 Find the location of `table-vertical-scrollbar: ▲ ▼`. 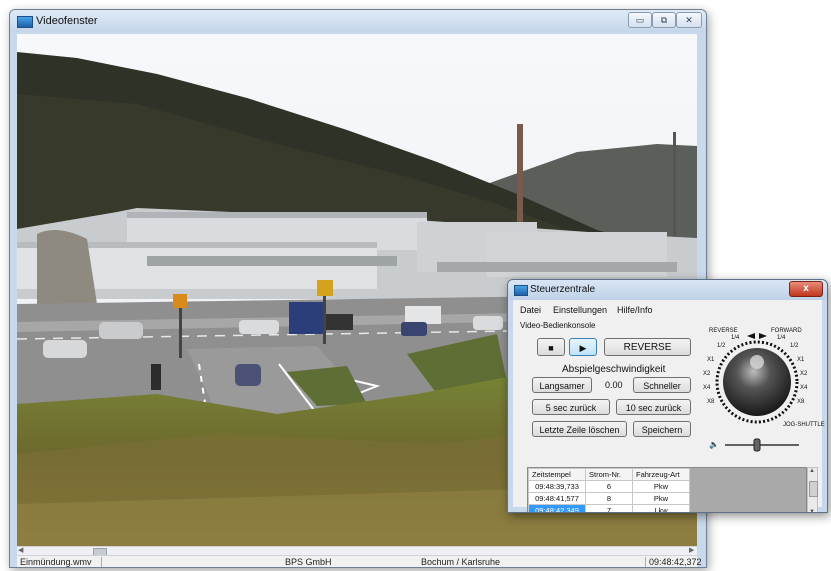

table-vertical-scrollbar: ▲ ▼ is located at coordinates (812, 489).